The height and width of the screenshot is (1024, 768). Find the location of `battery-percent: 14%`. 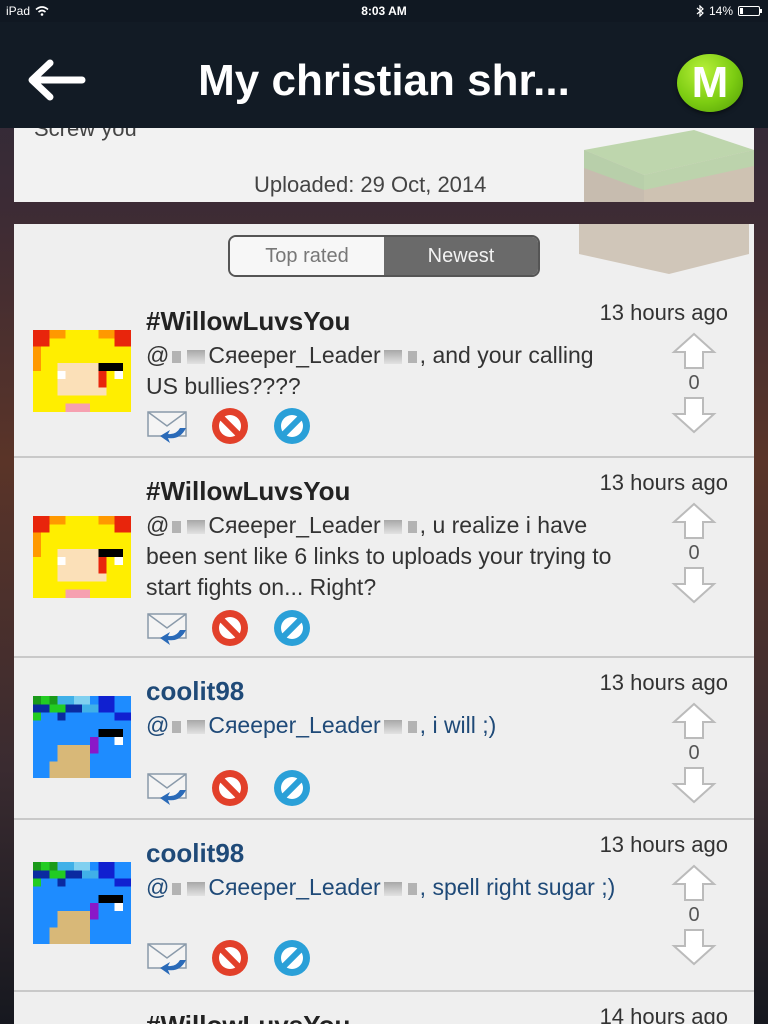

battery-percent: 14% is located at coordinates (720, 11).